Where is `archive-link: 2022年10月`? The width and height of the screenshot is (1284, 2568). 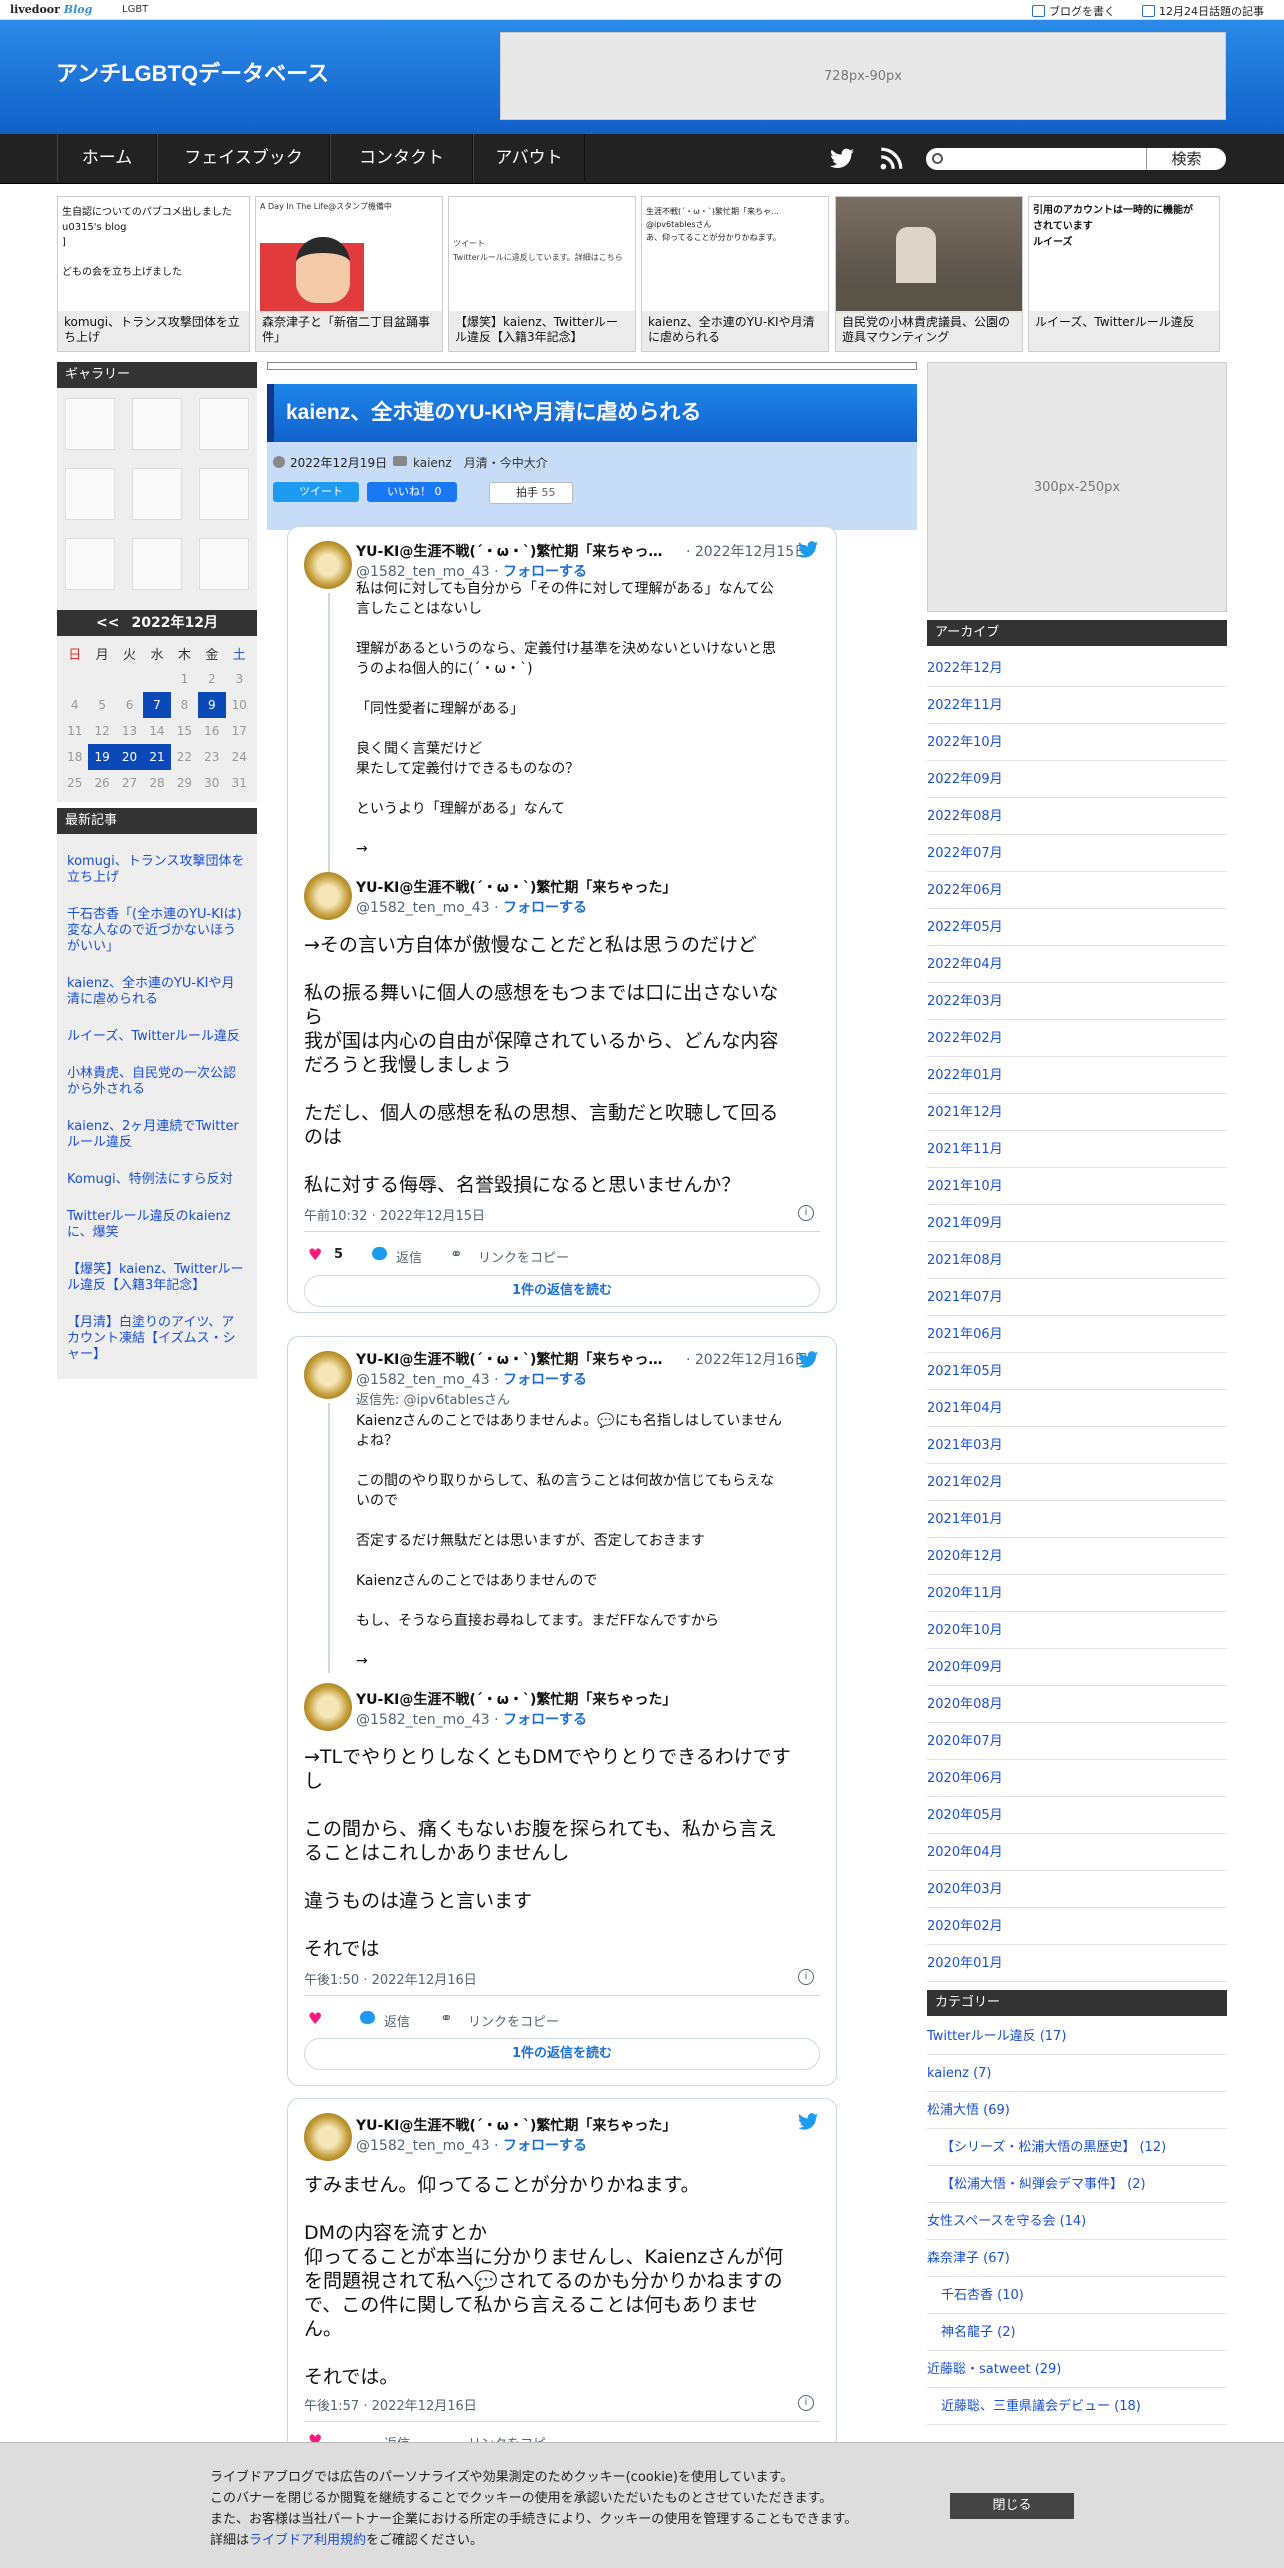 archive-link: 2022年10月 is located at coordinates (1077, 742).